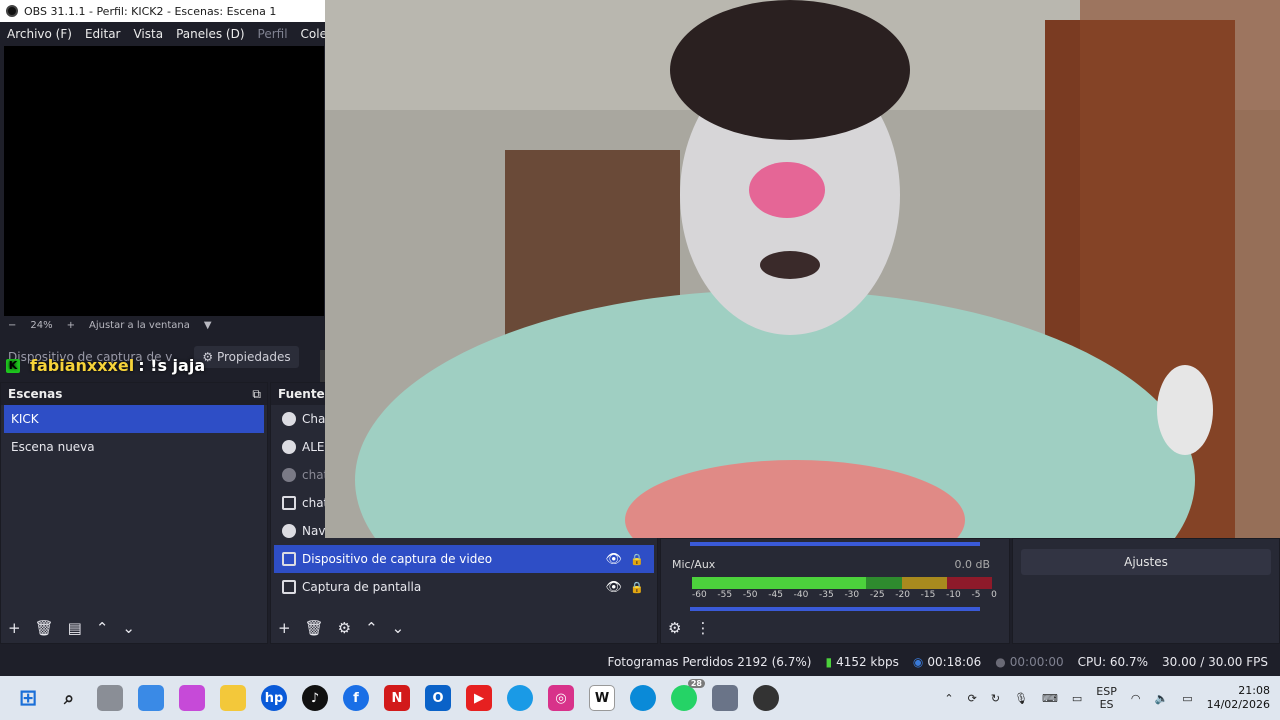 This screenshot has width=1280, height=720. What do you see at coordinates (25, 419) in the screenshot?
I see `scene-label: KICK` at bounding box center [25, 419].